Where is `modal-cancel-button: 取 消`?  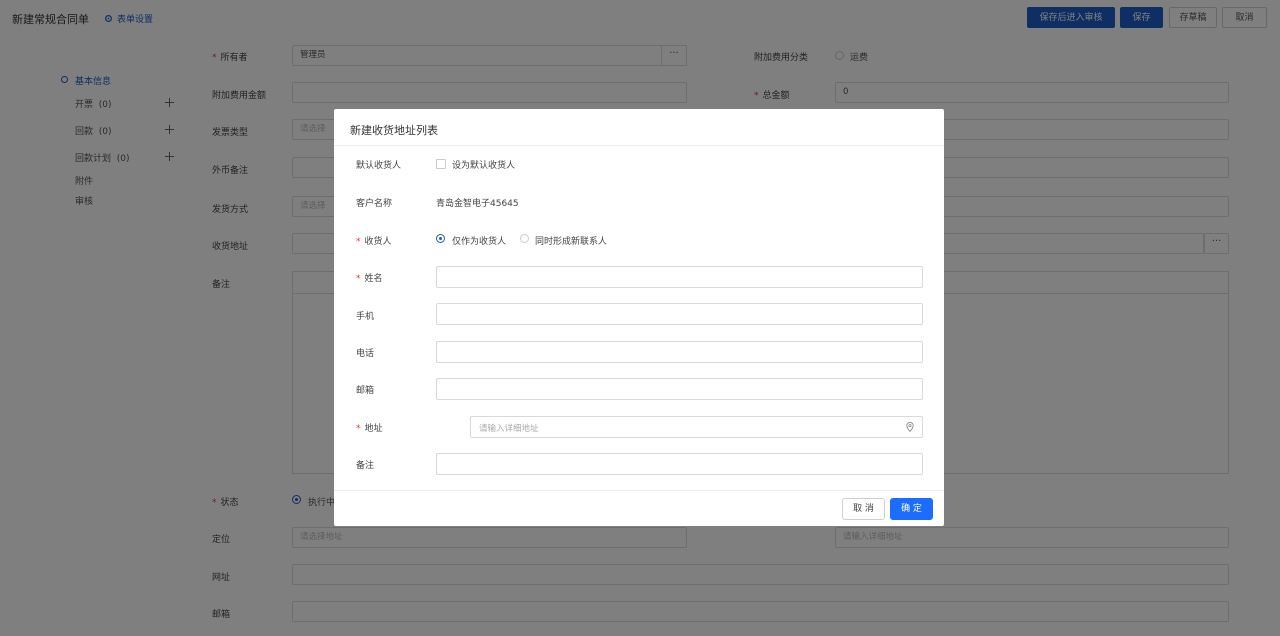 modal-cancel-button: 取 消 is located at coordinates (863, 509).